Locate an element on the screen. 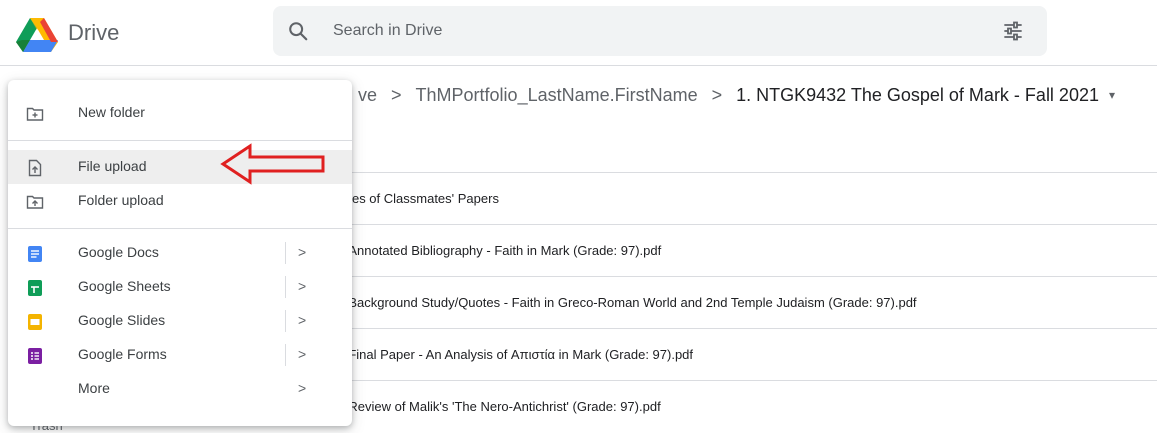 The image size is (1157, 433). menu-item-label: Google Slides is located at coordinates (122, 320).